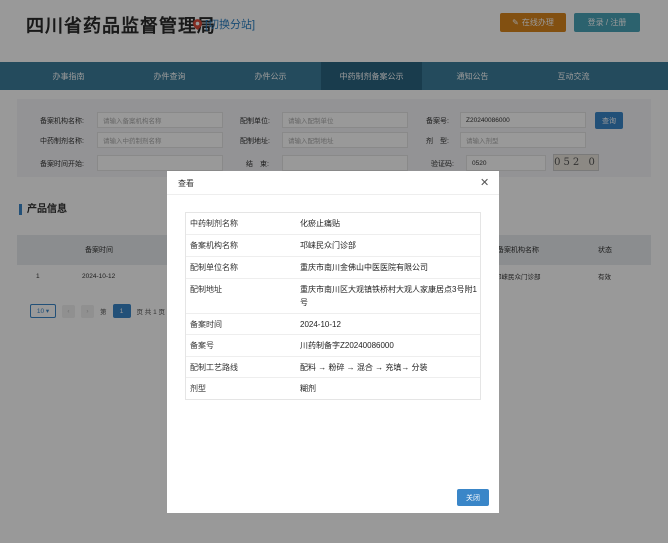  What do you see at coordinates (186, 183) in the screenshot?
I see `modal-title: 查看` at bounding box center [186, 183].